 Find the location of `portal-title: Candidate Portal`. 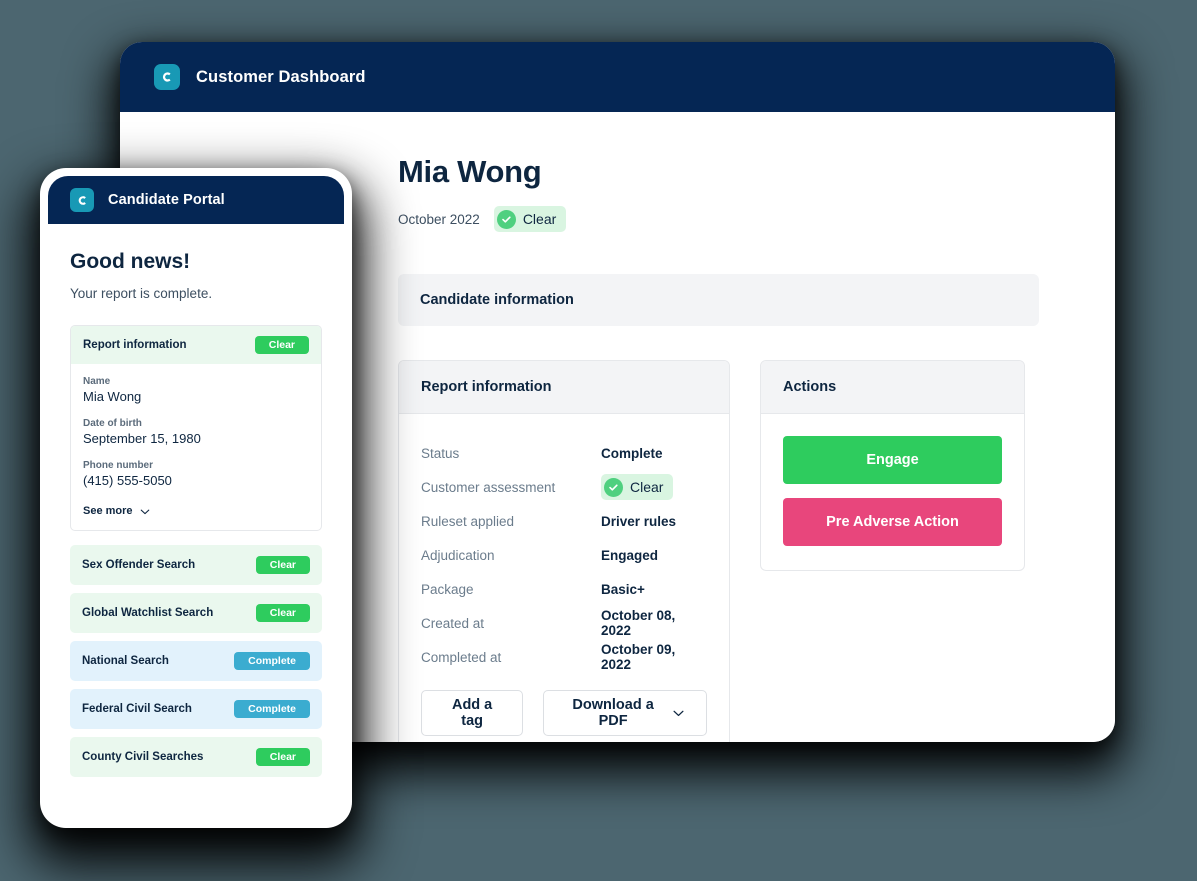

portal-title: Candidate Portal is located at coordinates (166, 200).